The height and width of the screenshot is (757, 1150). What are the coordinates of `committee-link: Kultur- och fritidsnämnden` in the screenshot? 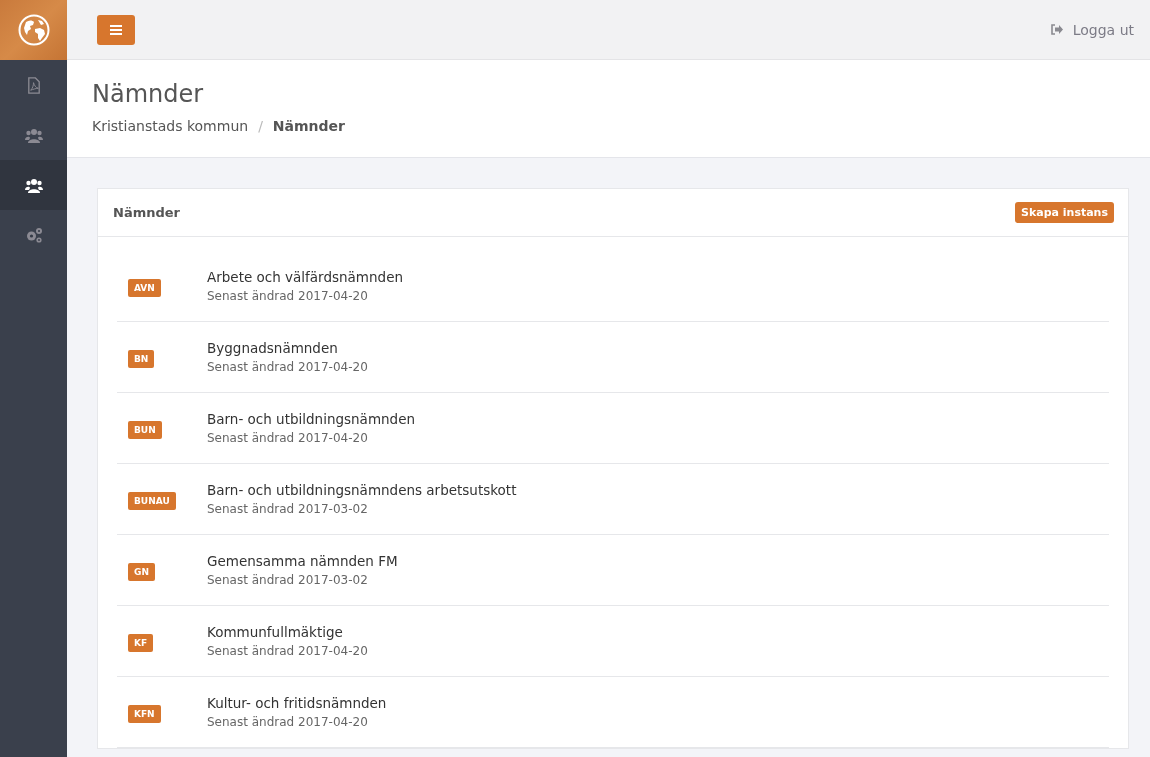 It's located at (297, 703).